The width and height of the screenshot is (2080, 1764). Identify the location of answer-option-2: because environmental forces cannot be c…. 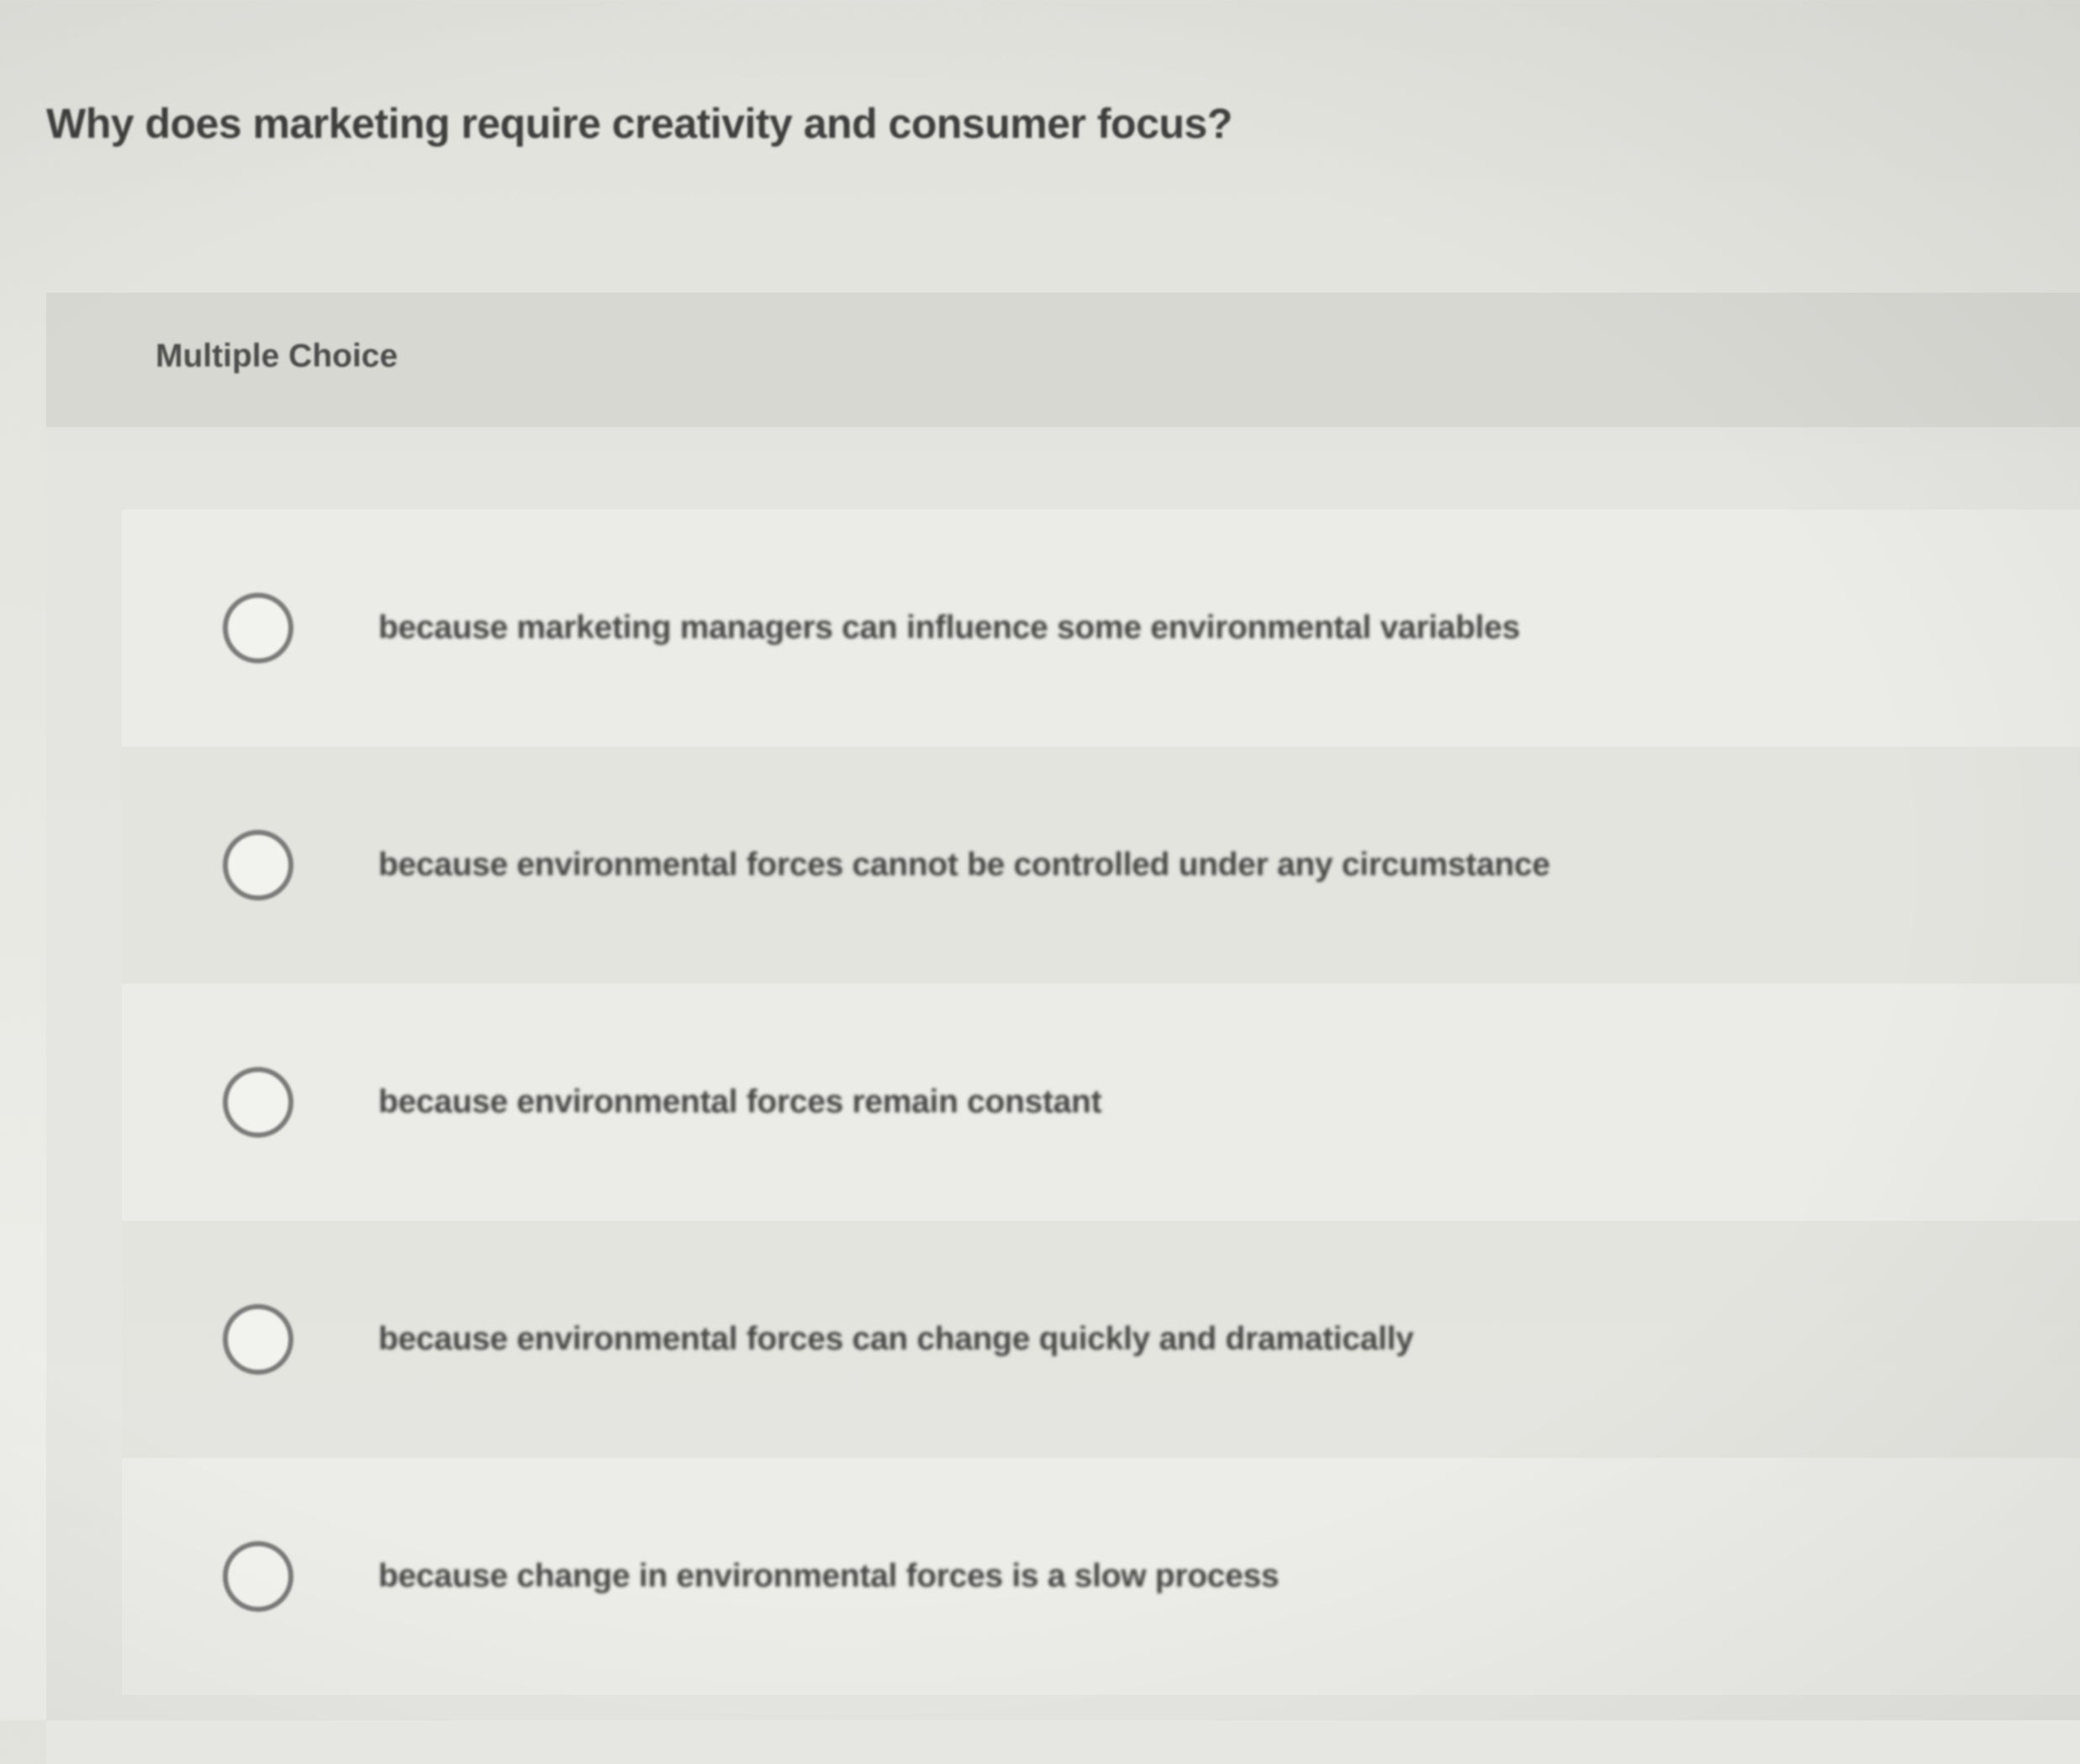
(1101, 865).